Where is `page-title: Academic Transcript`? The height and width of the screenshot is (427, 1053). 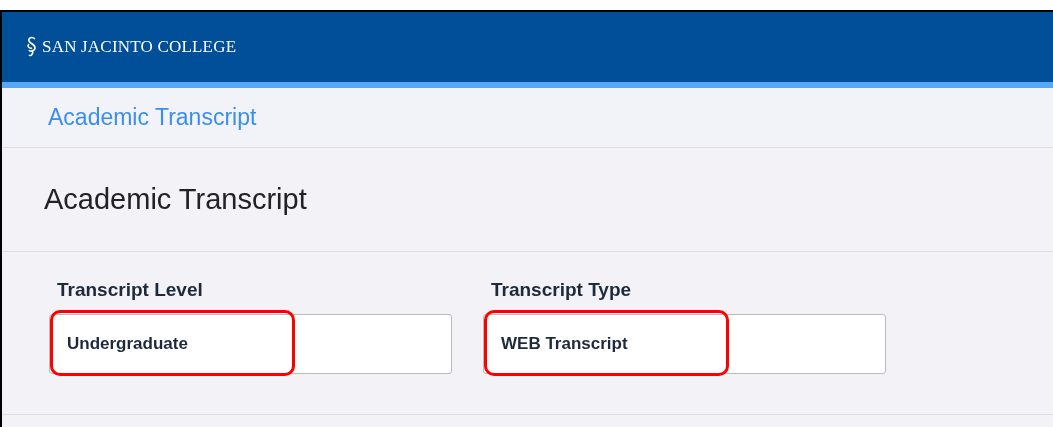
page-title: Academic Transcript is located at coordinates (175, 199).